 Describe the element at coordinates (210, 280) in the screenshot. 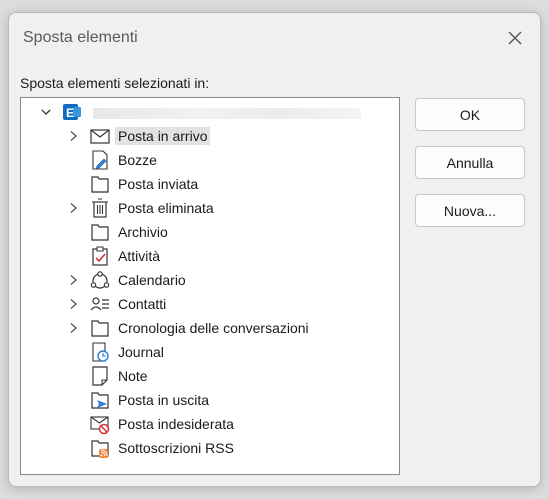

I see `folder-row: Calendario` at that location.